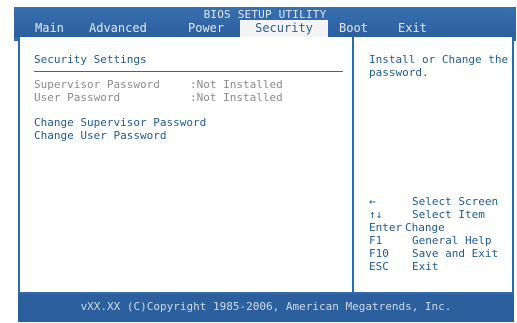  What do you see at coordinates (376, 214) in the screenshot?
I see `up-down-arrow-icon: ↑↓` at bounding box center [376, 214].